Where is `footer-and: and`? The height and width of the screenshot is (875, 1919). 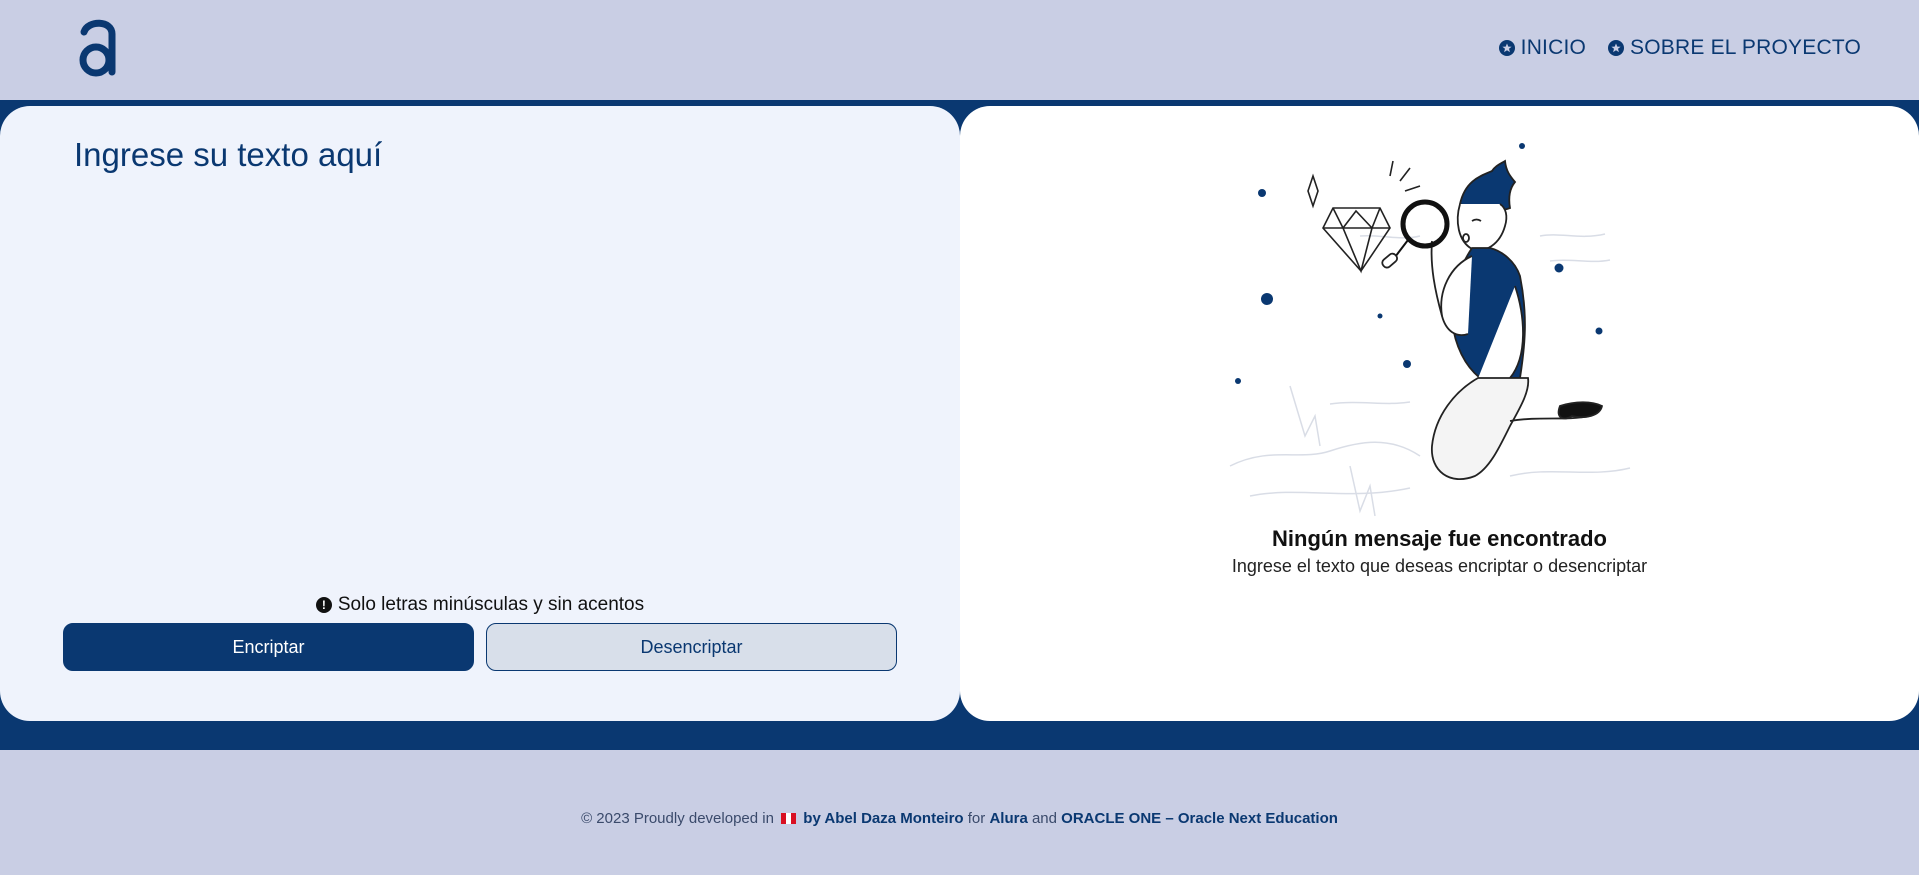
footer-and: and is located at coordinates (1044, 818).